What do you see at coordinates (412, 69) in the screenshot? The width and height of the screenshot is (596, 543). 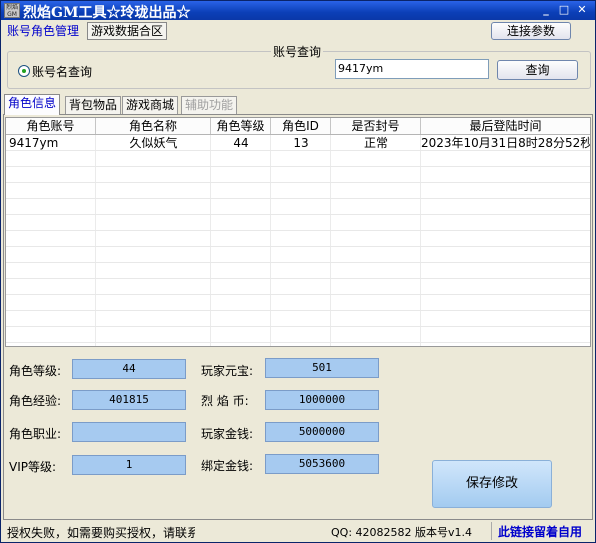 I see `account-input: 9417ym` at bounding box center [412, 69].